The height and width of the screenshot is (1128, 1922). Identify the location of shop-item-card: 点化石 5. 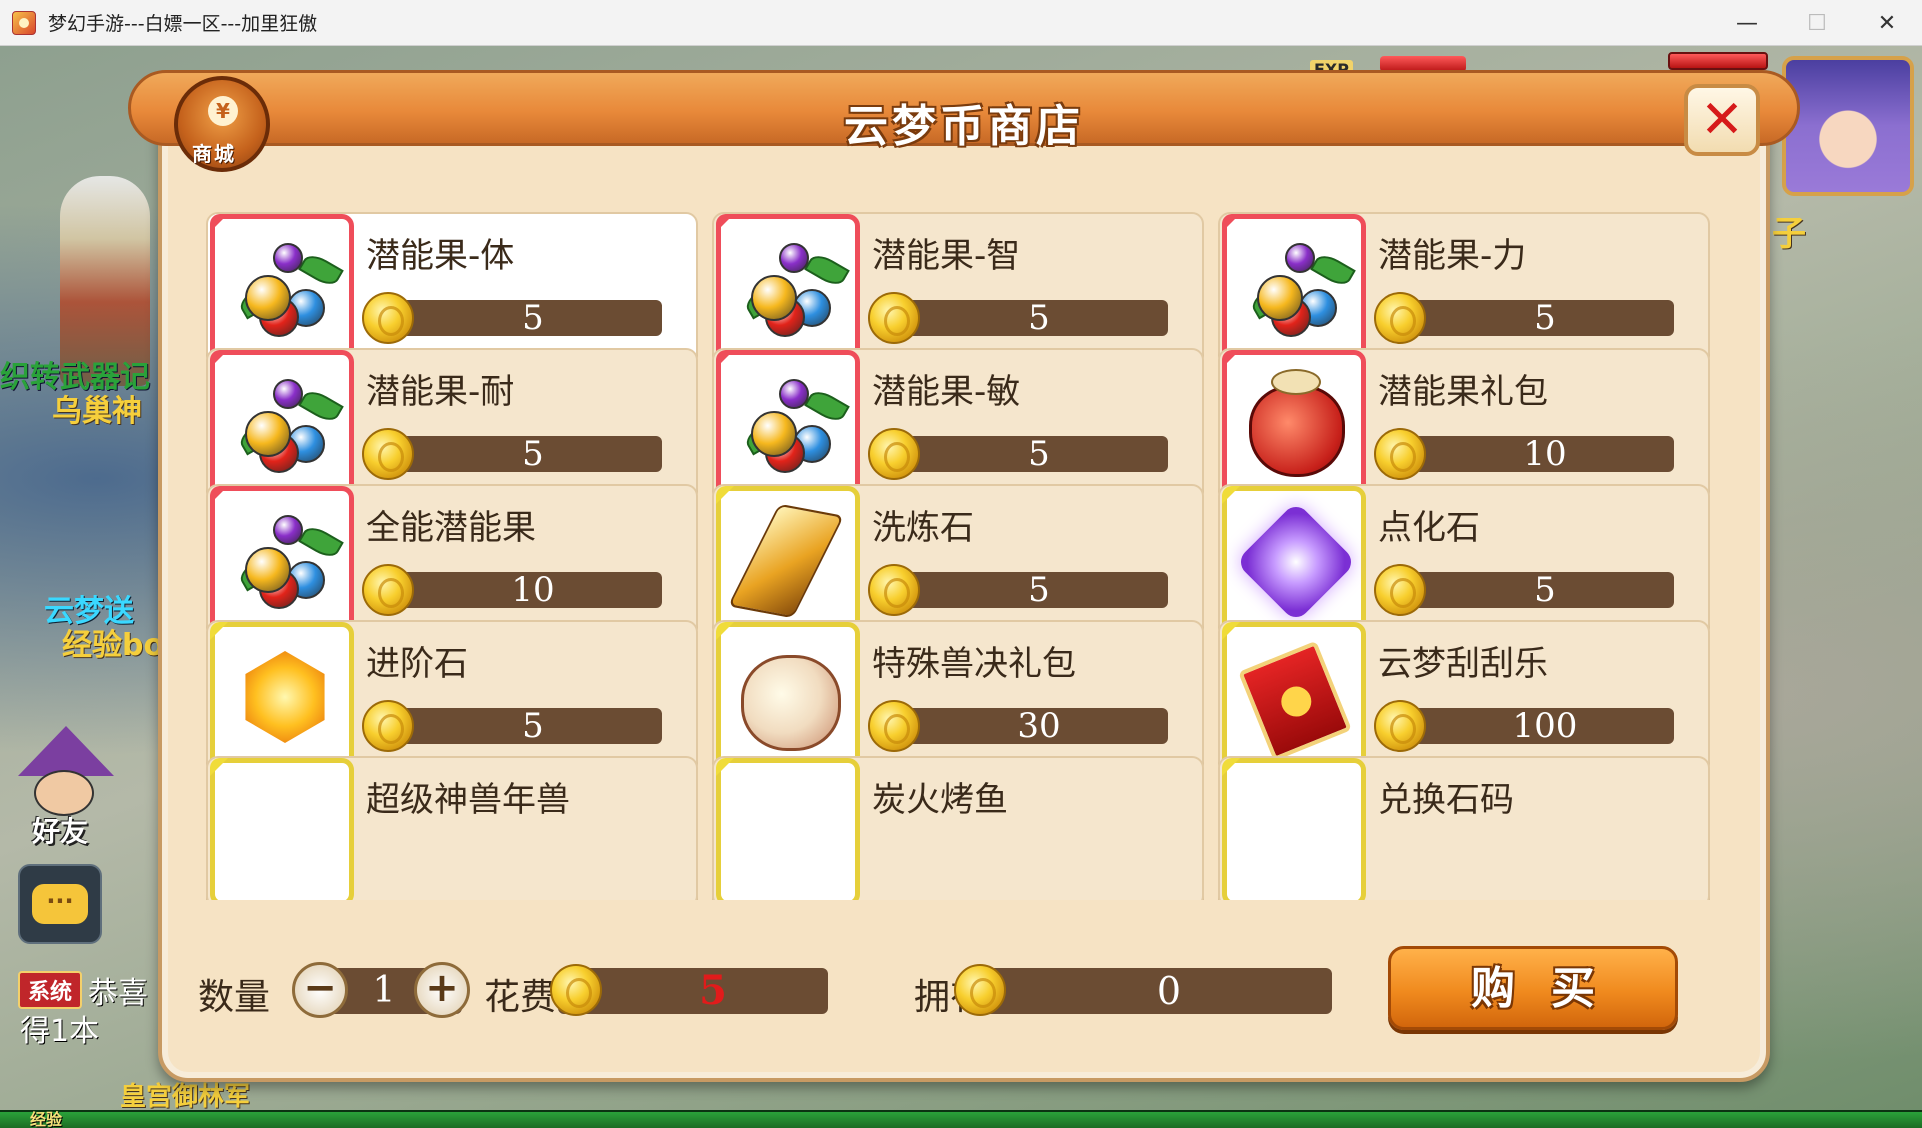
(1464, 560).